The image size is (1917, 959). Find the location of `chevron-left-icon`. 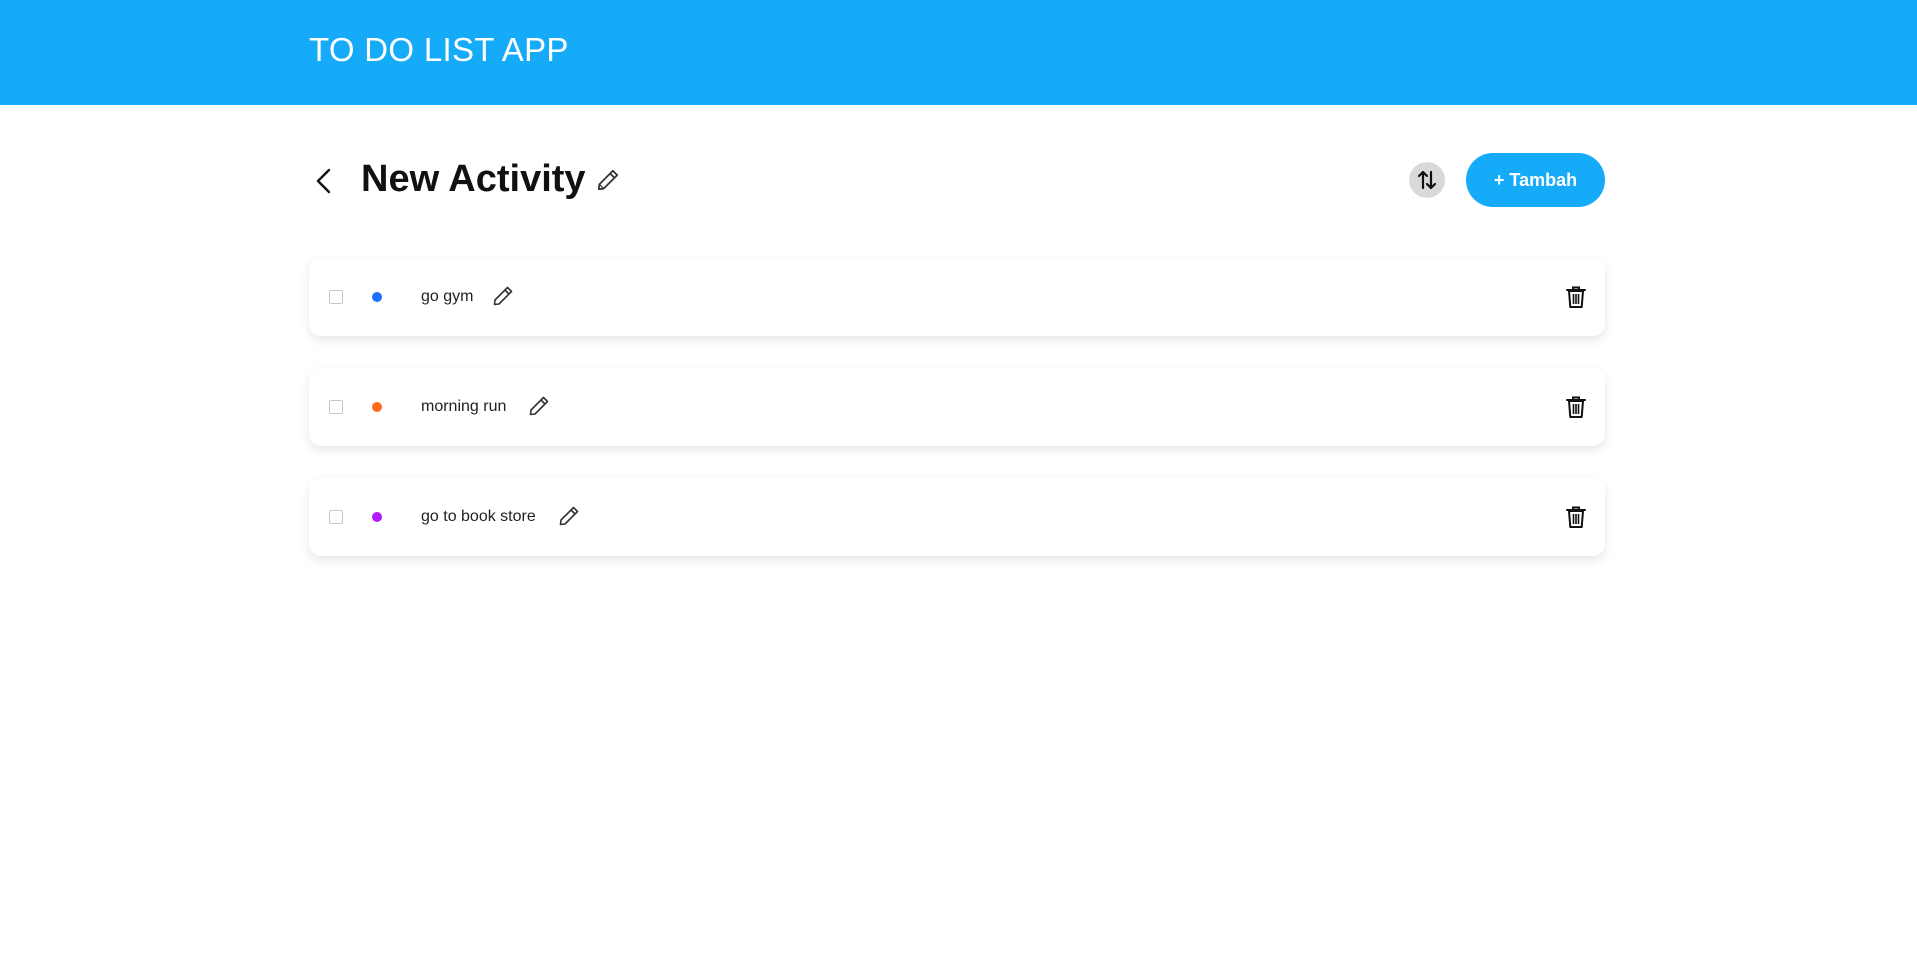

chevron-left-icon is located at coordinates (323, 181).